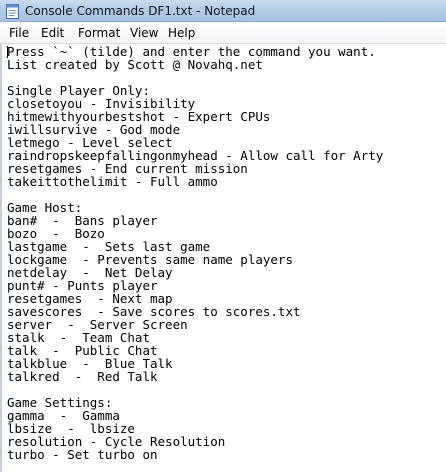 The width and height of the screenshot is (446, 472). What do you see at coordinates (226, 181) in the screenshot?
I see `text-line: takeittothelimit - Full ammo` at bounding box center [226, 181].